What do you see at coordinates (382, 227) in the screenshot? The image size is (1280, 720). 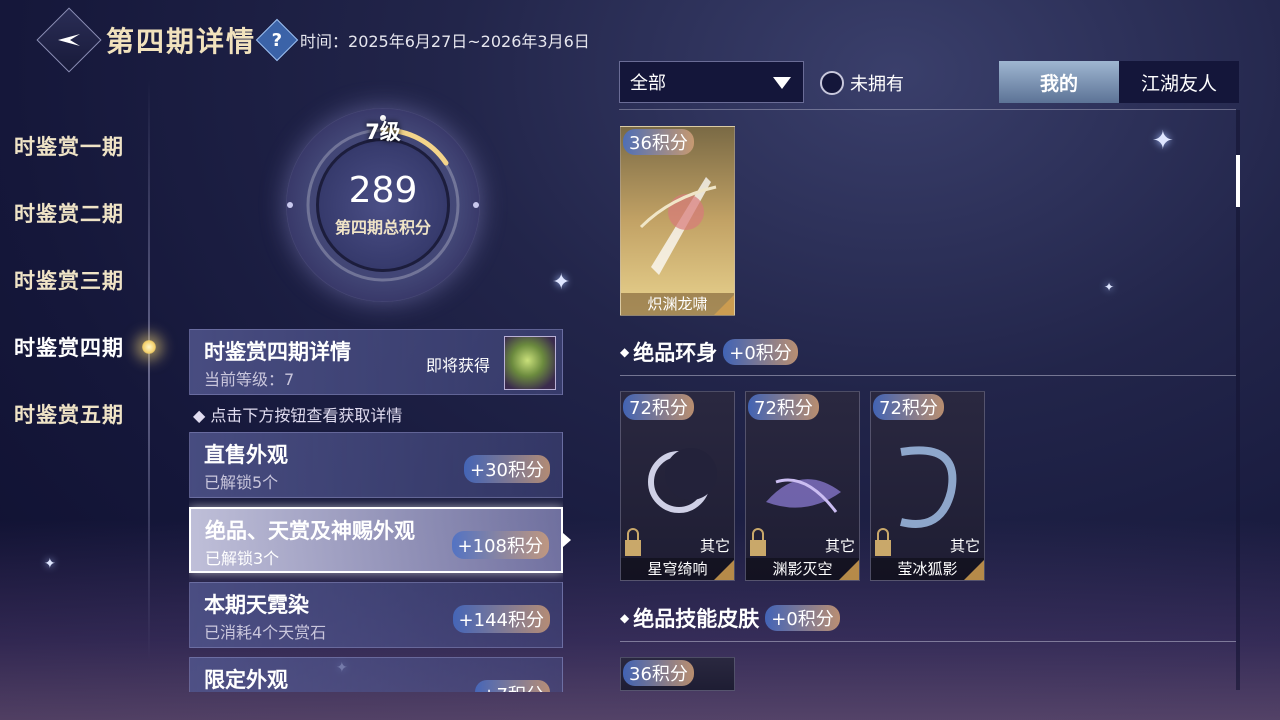 I see `total-score-label: 第四期总积分` at bounding box center [382, 227].